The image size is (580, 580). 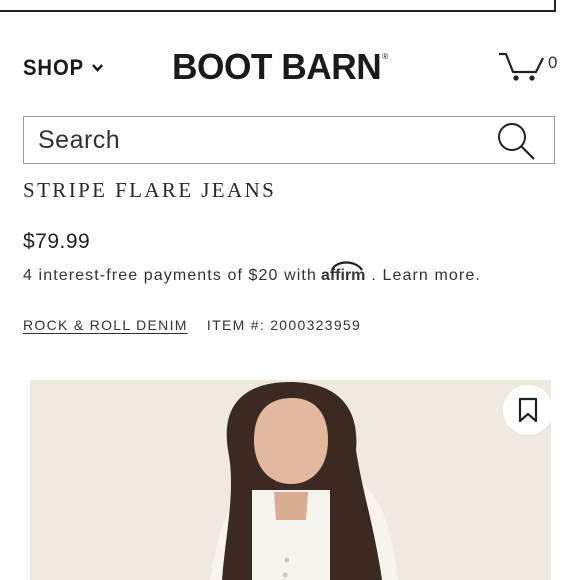 I want to click on bookmark-icon, so click(x=528, y=410).